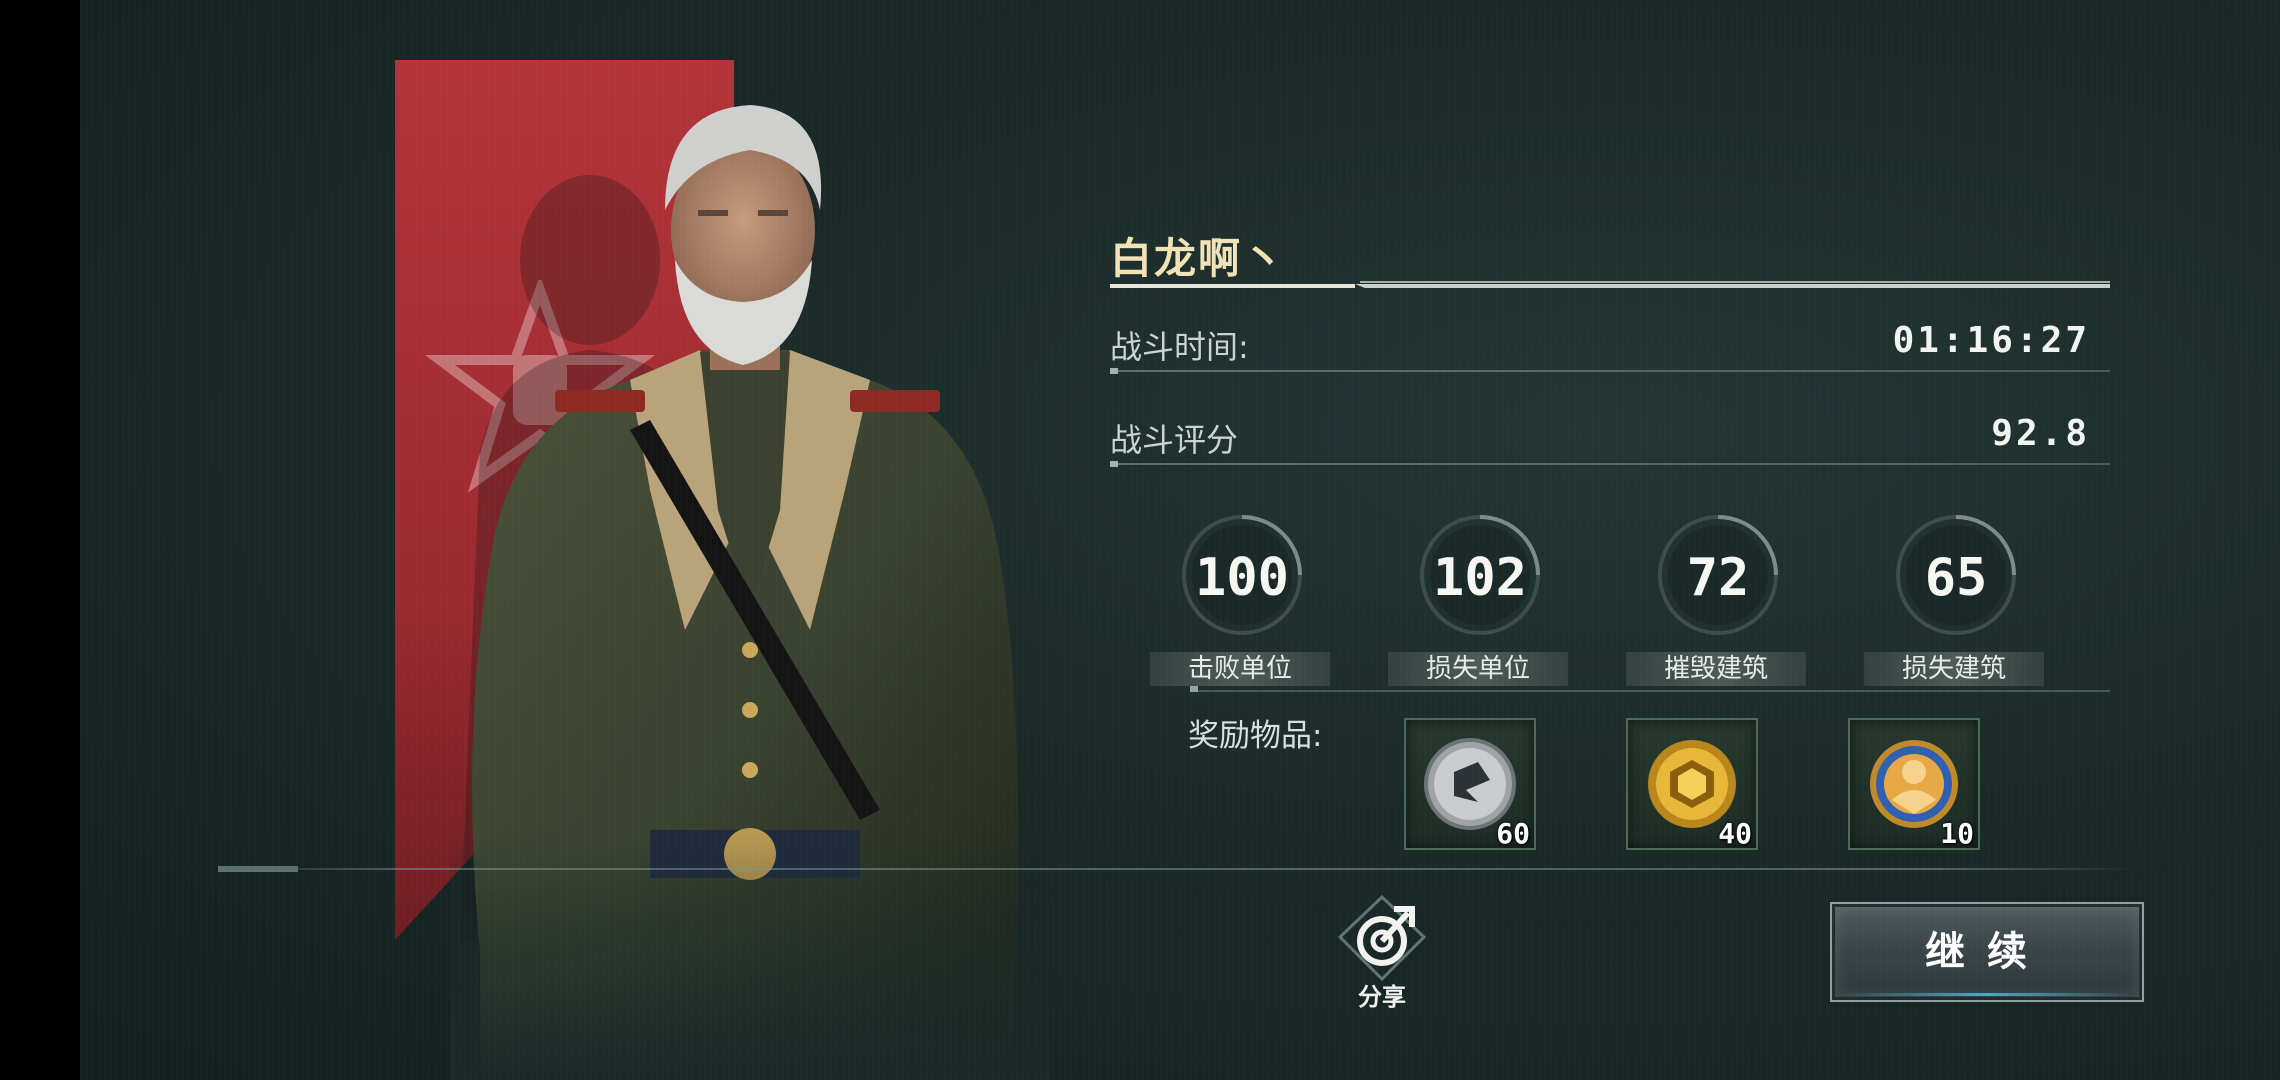 Image resolution: width=2280 pixels, height=1080 pixels. Describe the element at coordinates (1255, 736) in the screenshot. I see `rewards-label: 奖励物品:` at that location.